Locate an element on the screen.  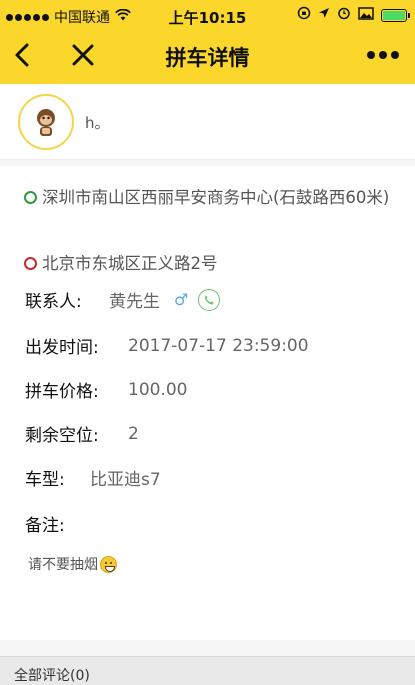
remark-label: 备注: is located at coordinates (45, 526).